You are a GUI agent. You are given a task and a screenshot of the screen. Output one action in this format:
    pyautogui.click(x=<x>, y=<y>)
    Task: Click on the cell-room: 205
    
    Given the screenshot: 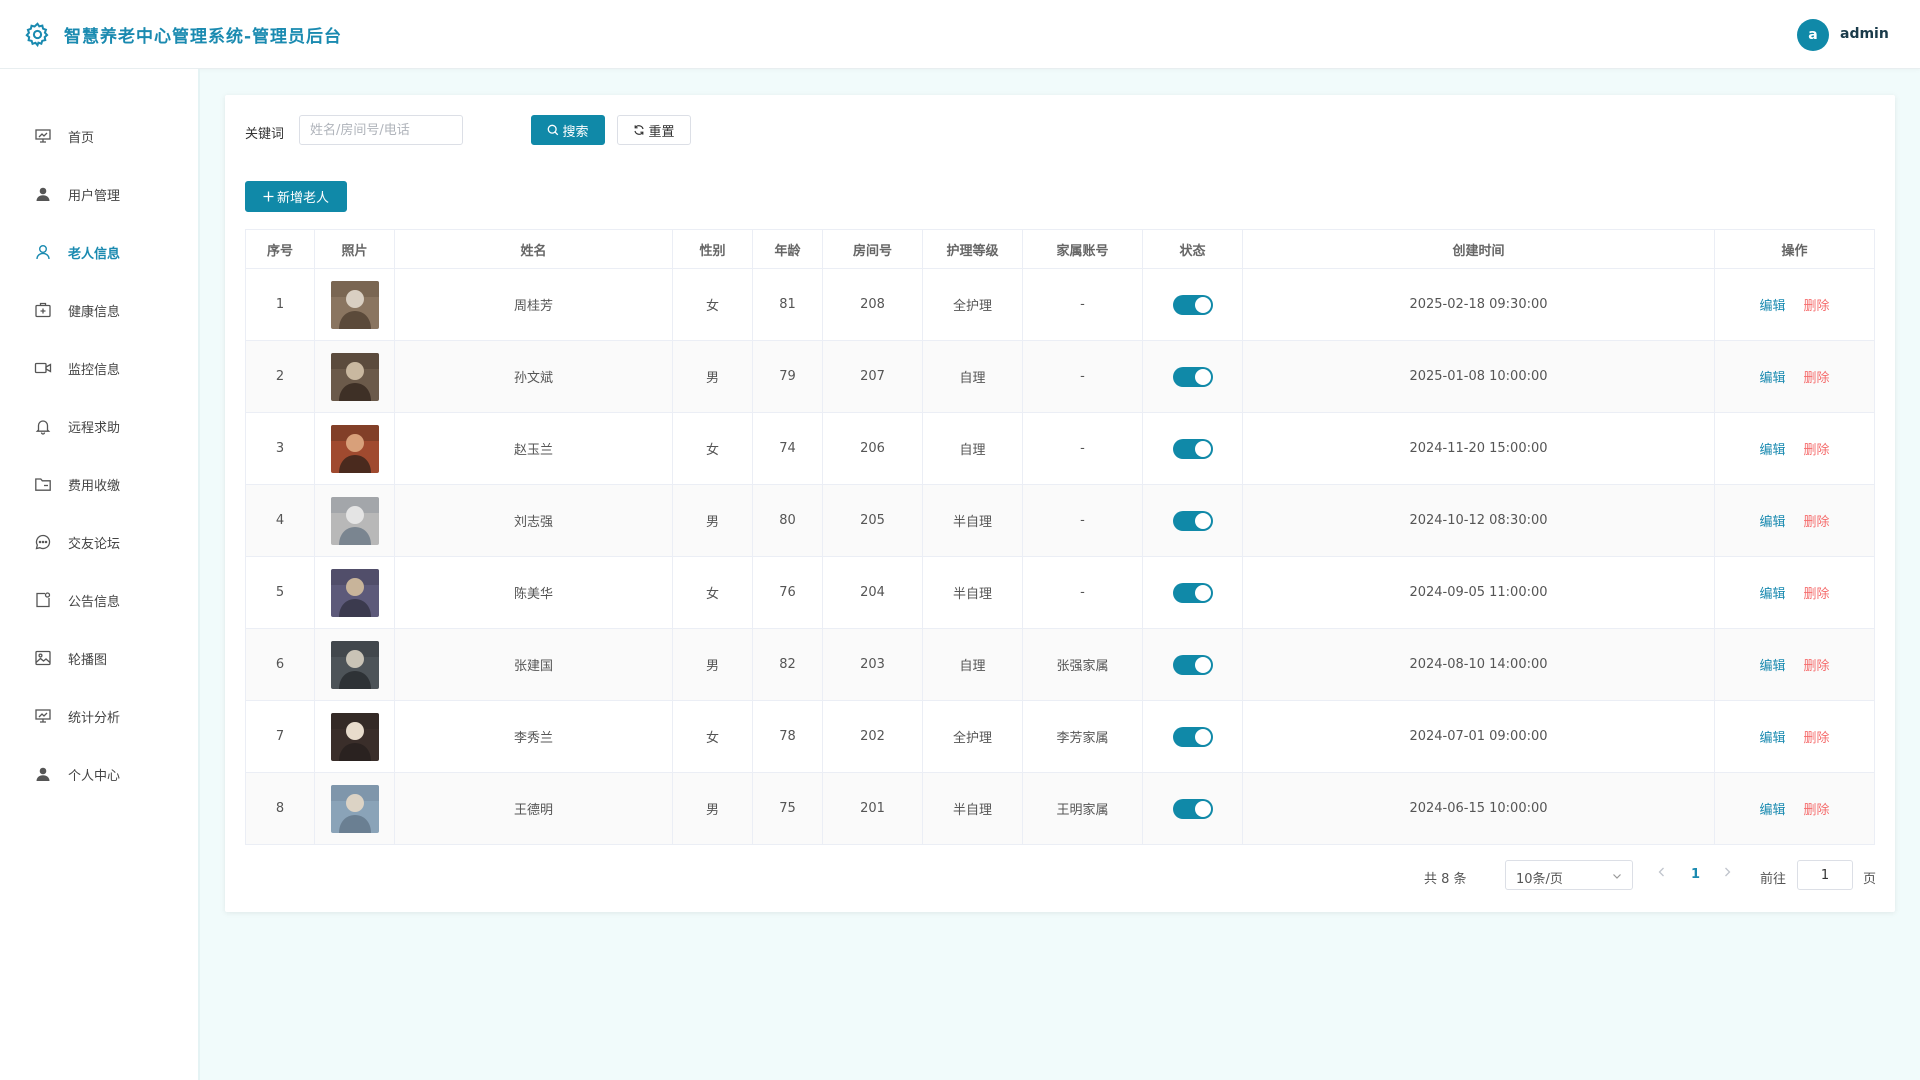 What is the action you would take?
    pyautogui.click(x=872, y=520)
    